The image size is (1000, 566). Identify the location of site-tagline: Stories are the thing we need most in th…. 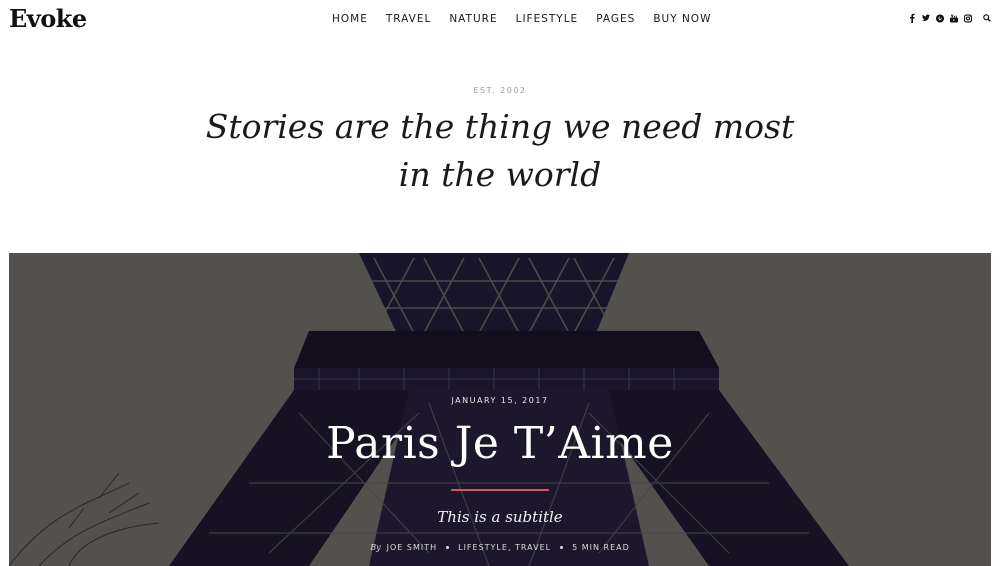
(500, 150).